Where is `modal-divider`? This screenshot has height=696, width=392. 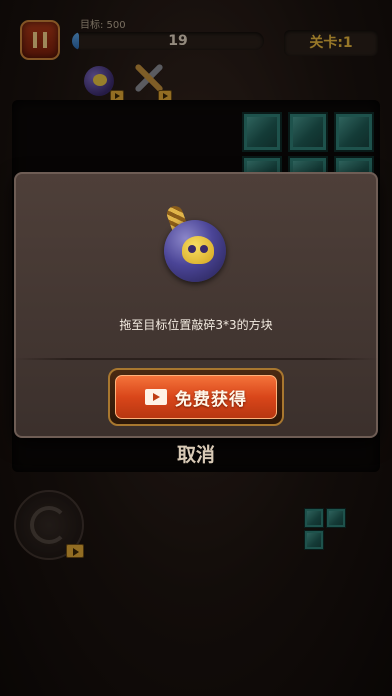
modal-divider is located at coordinates (196, 359).